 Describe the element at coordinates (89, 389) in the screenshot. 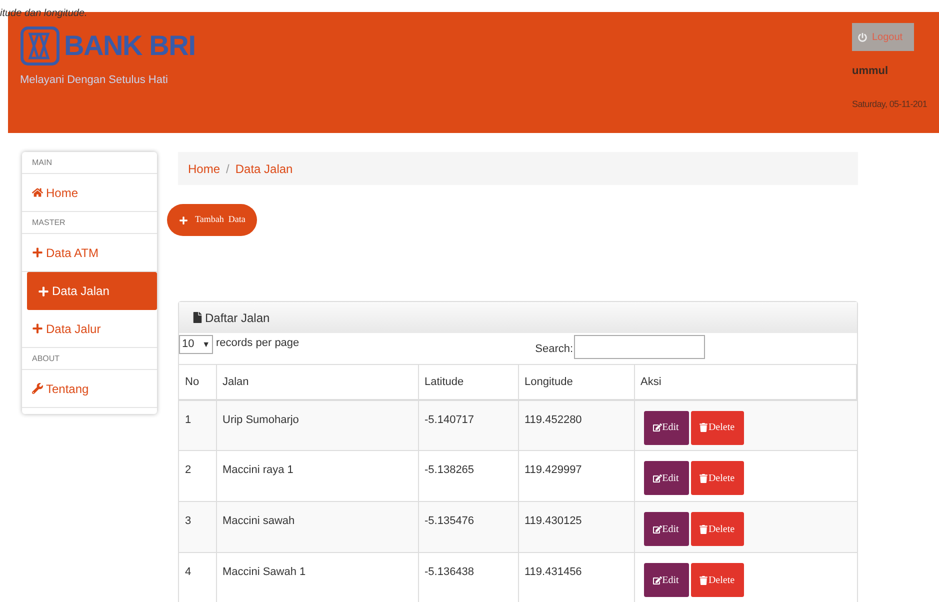

I see `sidebar-item: Tentang` at that location.